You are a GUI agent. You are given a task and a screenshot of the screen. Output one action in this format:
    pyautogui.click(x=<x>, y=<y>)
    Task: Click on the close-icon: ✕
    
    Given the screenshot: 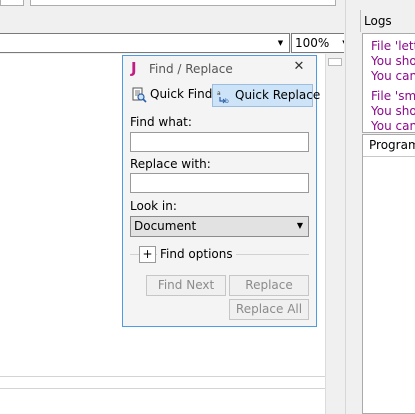 What is the action you would take?
    pyautogui.click(x=299, y=67)
    